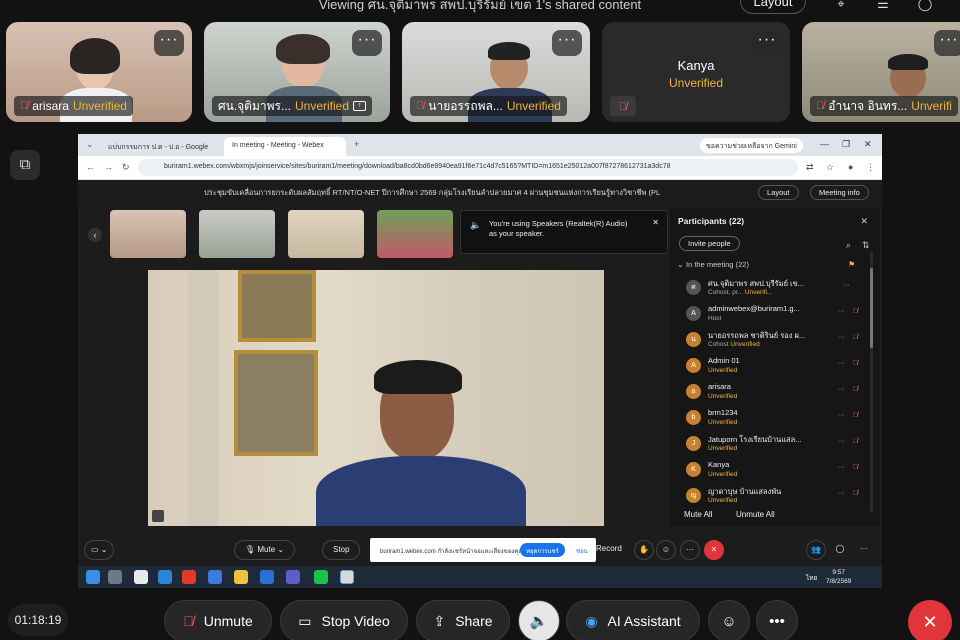 This screenshot has height=640, width=960. What do you see at coordinates (463, 620) in the screenshot?
I see `share-button: ⇪ Share` at bounding box center [463, 620].